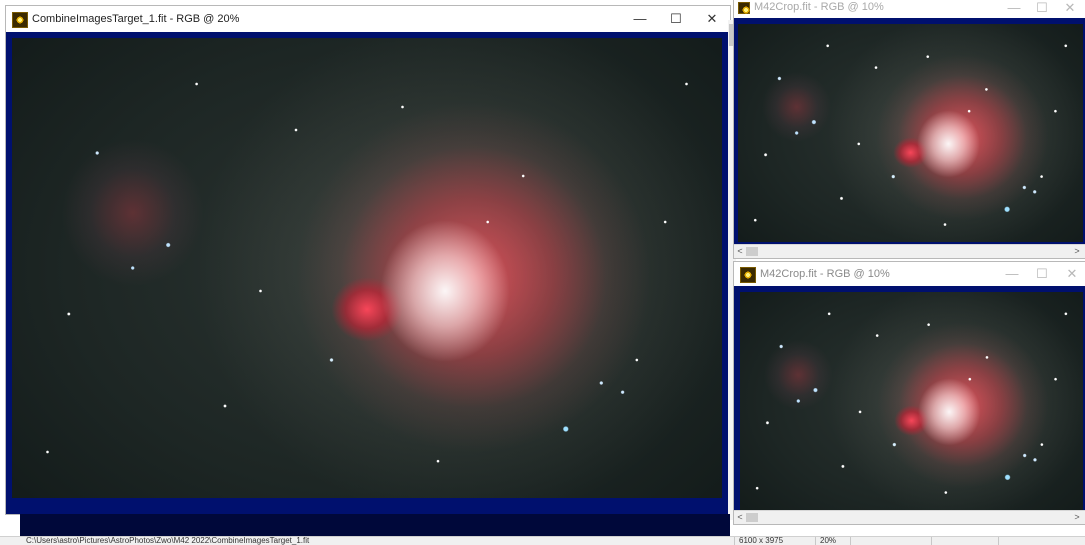 This screenshot has height=545, width=1085. Describe the element at coordinates (909, 274) in the screenshot. I see `bottom-right-titlebar: M42Crop.fit - RGB @ 10% — ☐ ✕` at that location.